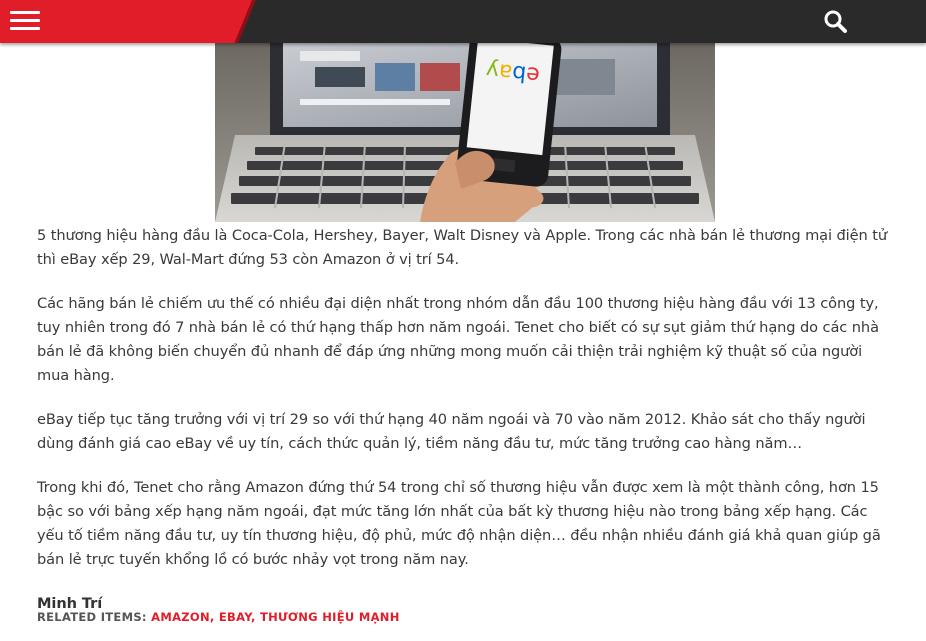 The width and height of the screenshot is (926, 641). I want to click on tag-link-ebay: EBAY, so click(235, 617).